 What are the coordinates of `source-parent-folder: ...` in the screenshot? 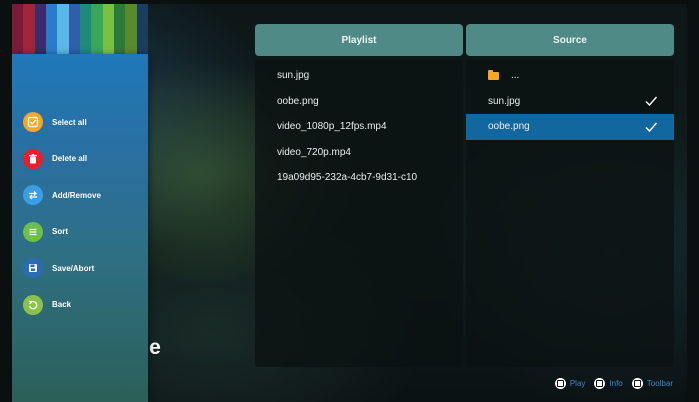 It's located at (570, 76).